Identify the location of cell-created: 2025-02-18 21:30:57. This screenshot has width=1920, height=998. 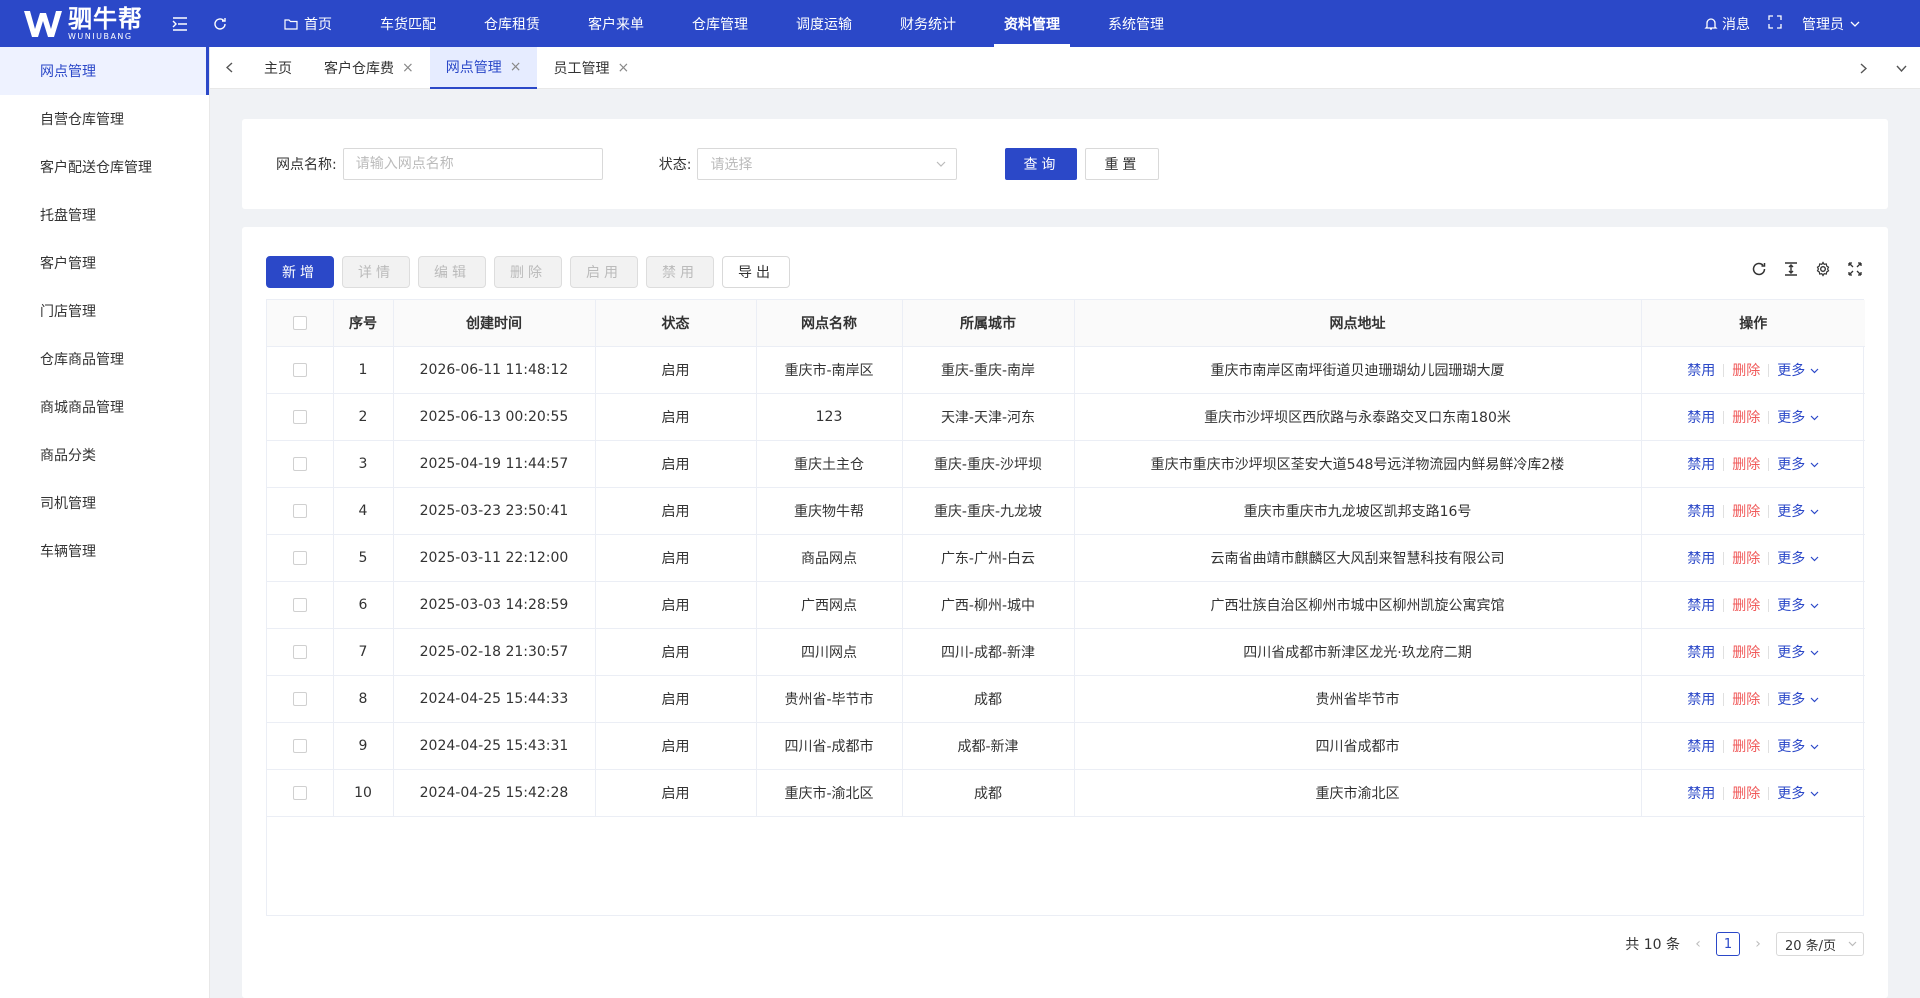
(494, 652).